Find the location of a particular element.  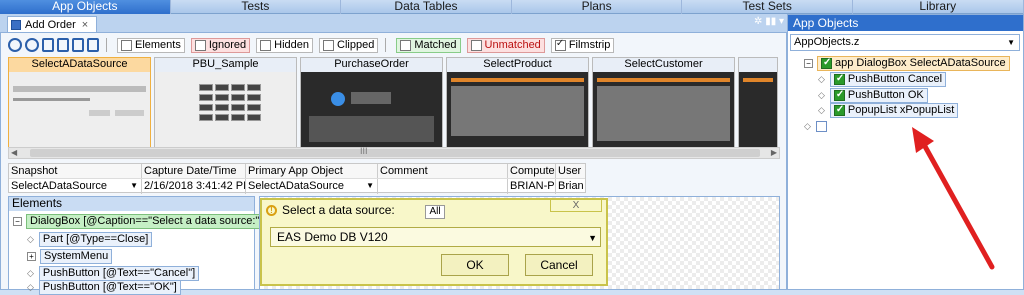

app-tree-node-label: app DialogBox SelectADataSource is located at coordinates (913, 63).